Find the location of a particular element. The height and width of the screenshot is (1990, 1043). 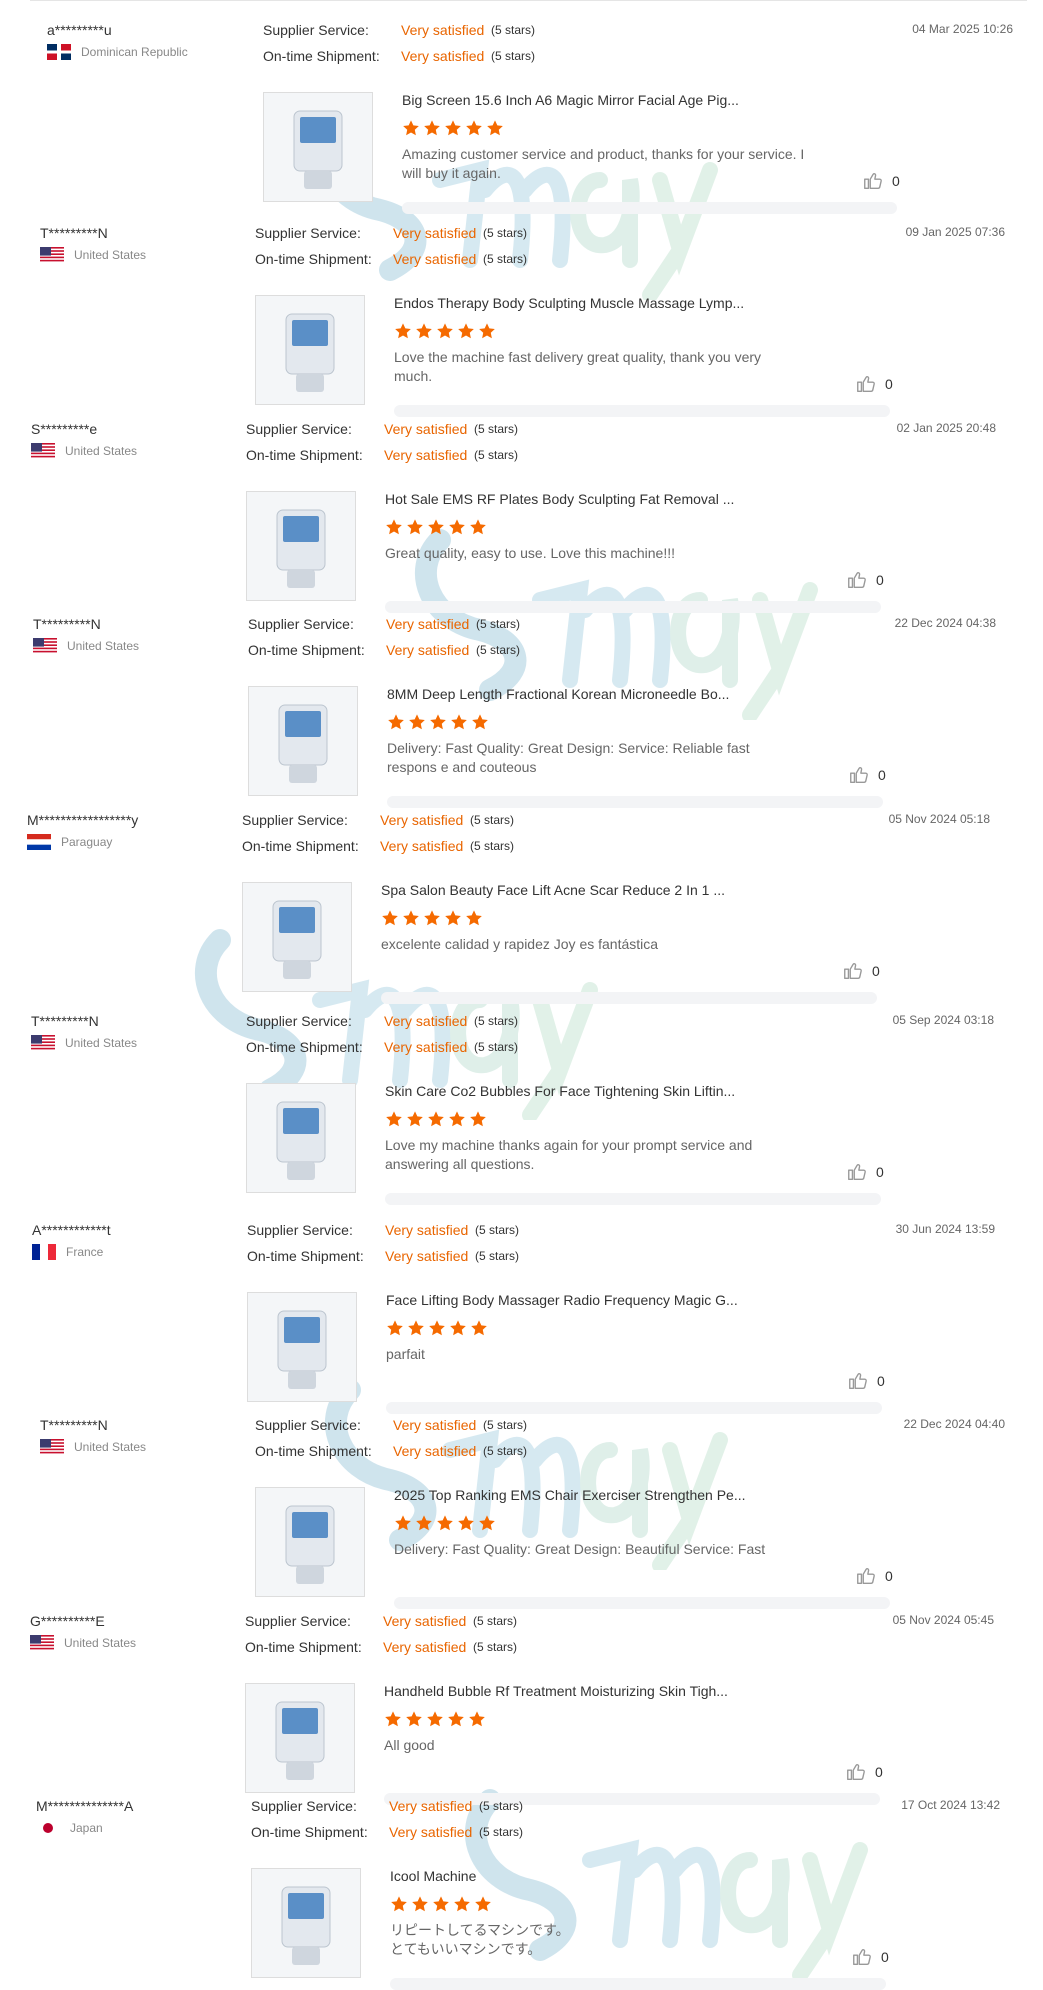

ontime-shipment-row: On-time Shipment: Very satisfied (5 stars) is located at coordinates (391, 1451).